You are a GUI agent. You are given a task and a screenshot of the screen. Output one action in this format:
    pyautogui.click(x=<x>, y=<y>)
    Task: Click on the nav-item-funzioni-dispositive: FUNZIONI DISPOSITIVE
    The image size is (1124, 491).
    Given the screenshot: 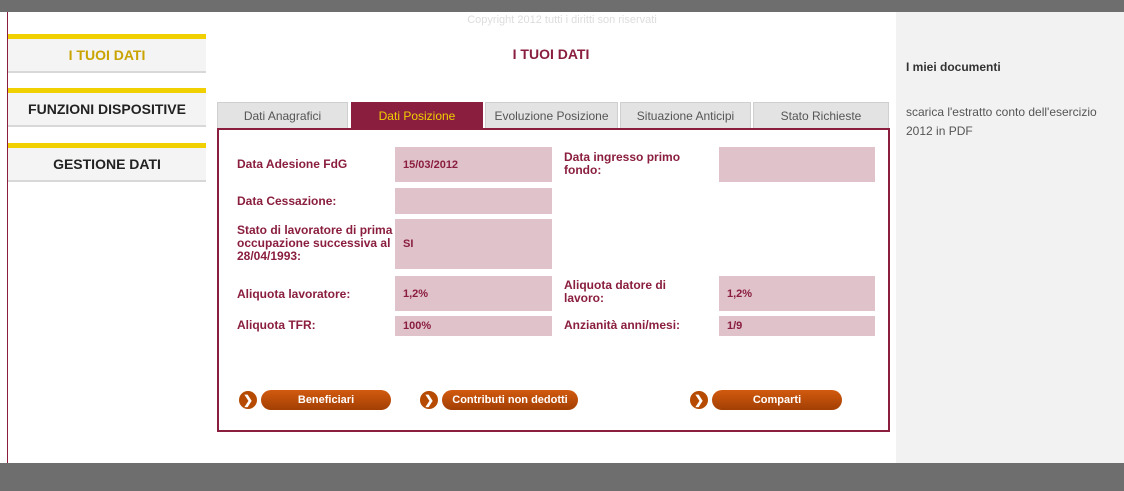 What is the action you would take?
    pyautogui.click(x=107, y=107)
    